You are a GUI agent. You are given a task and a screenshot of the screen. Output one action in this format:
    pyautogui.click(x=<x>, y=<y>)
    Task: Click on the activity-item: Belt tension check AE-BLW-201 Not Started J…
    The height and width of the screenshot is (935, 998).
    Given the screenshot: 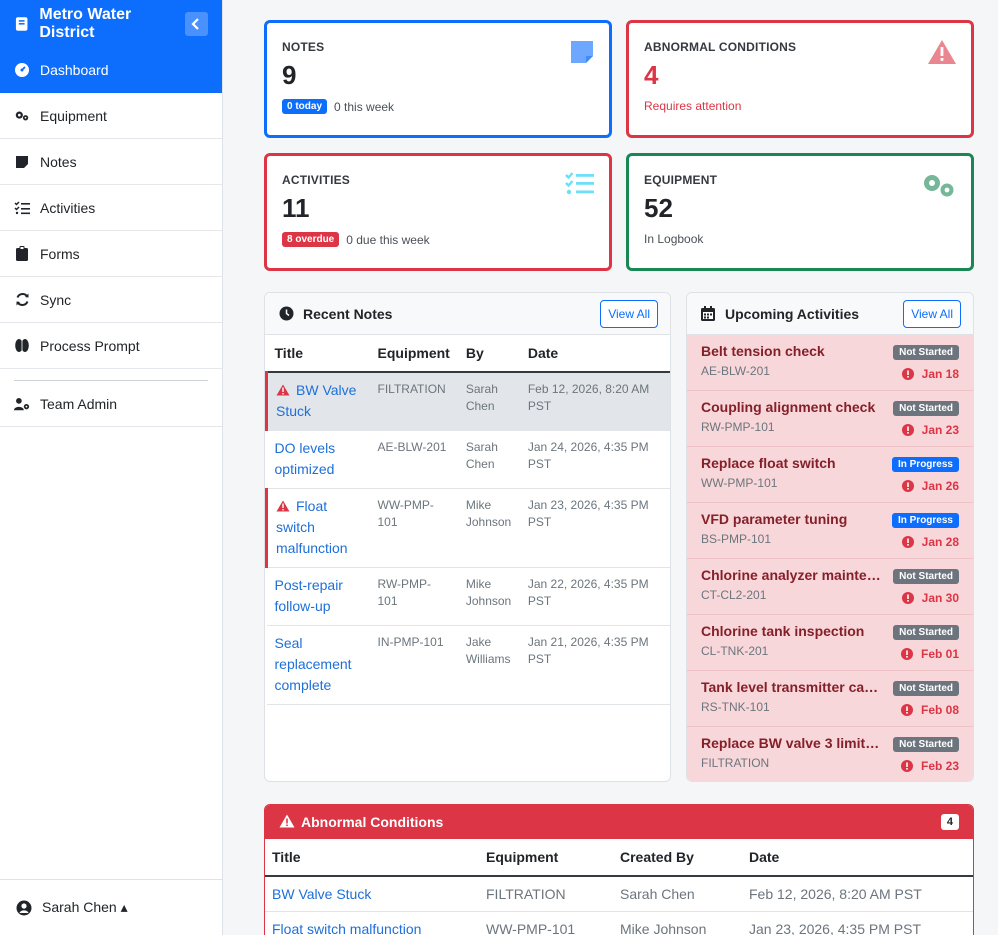 What is the action you would take?
    pyautogui.click(x=830, y=363)
    